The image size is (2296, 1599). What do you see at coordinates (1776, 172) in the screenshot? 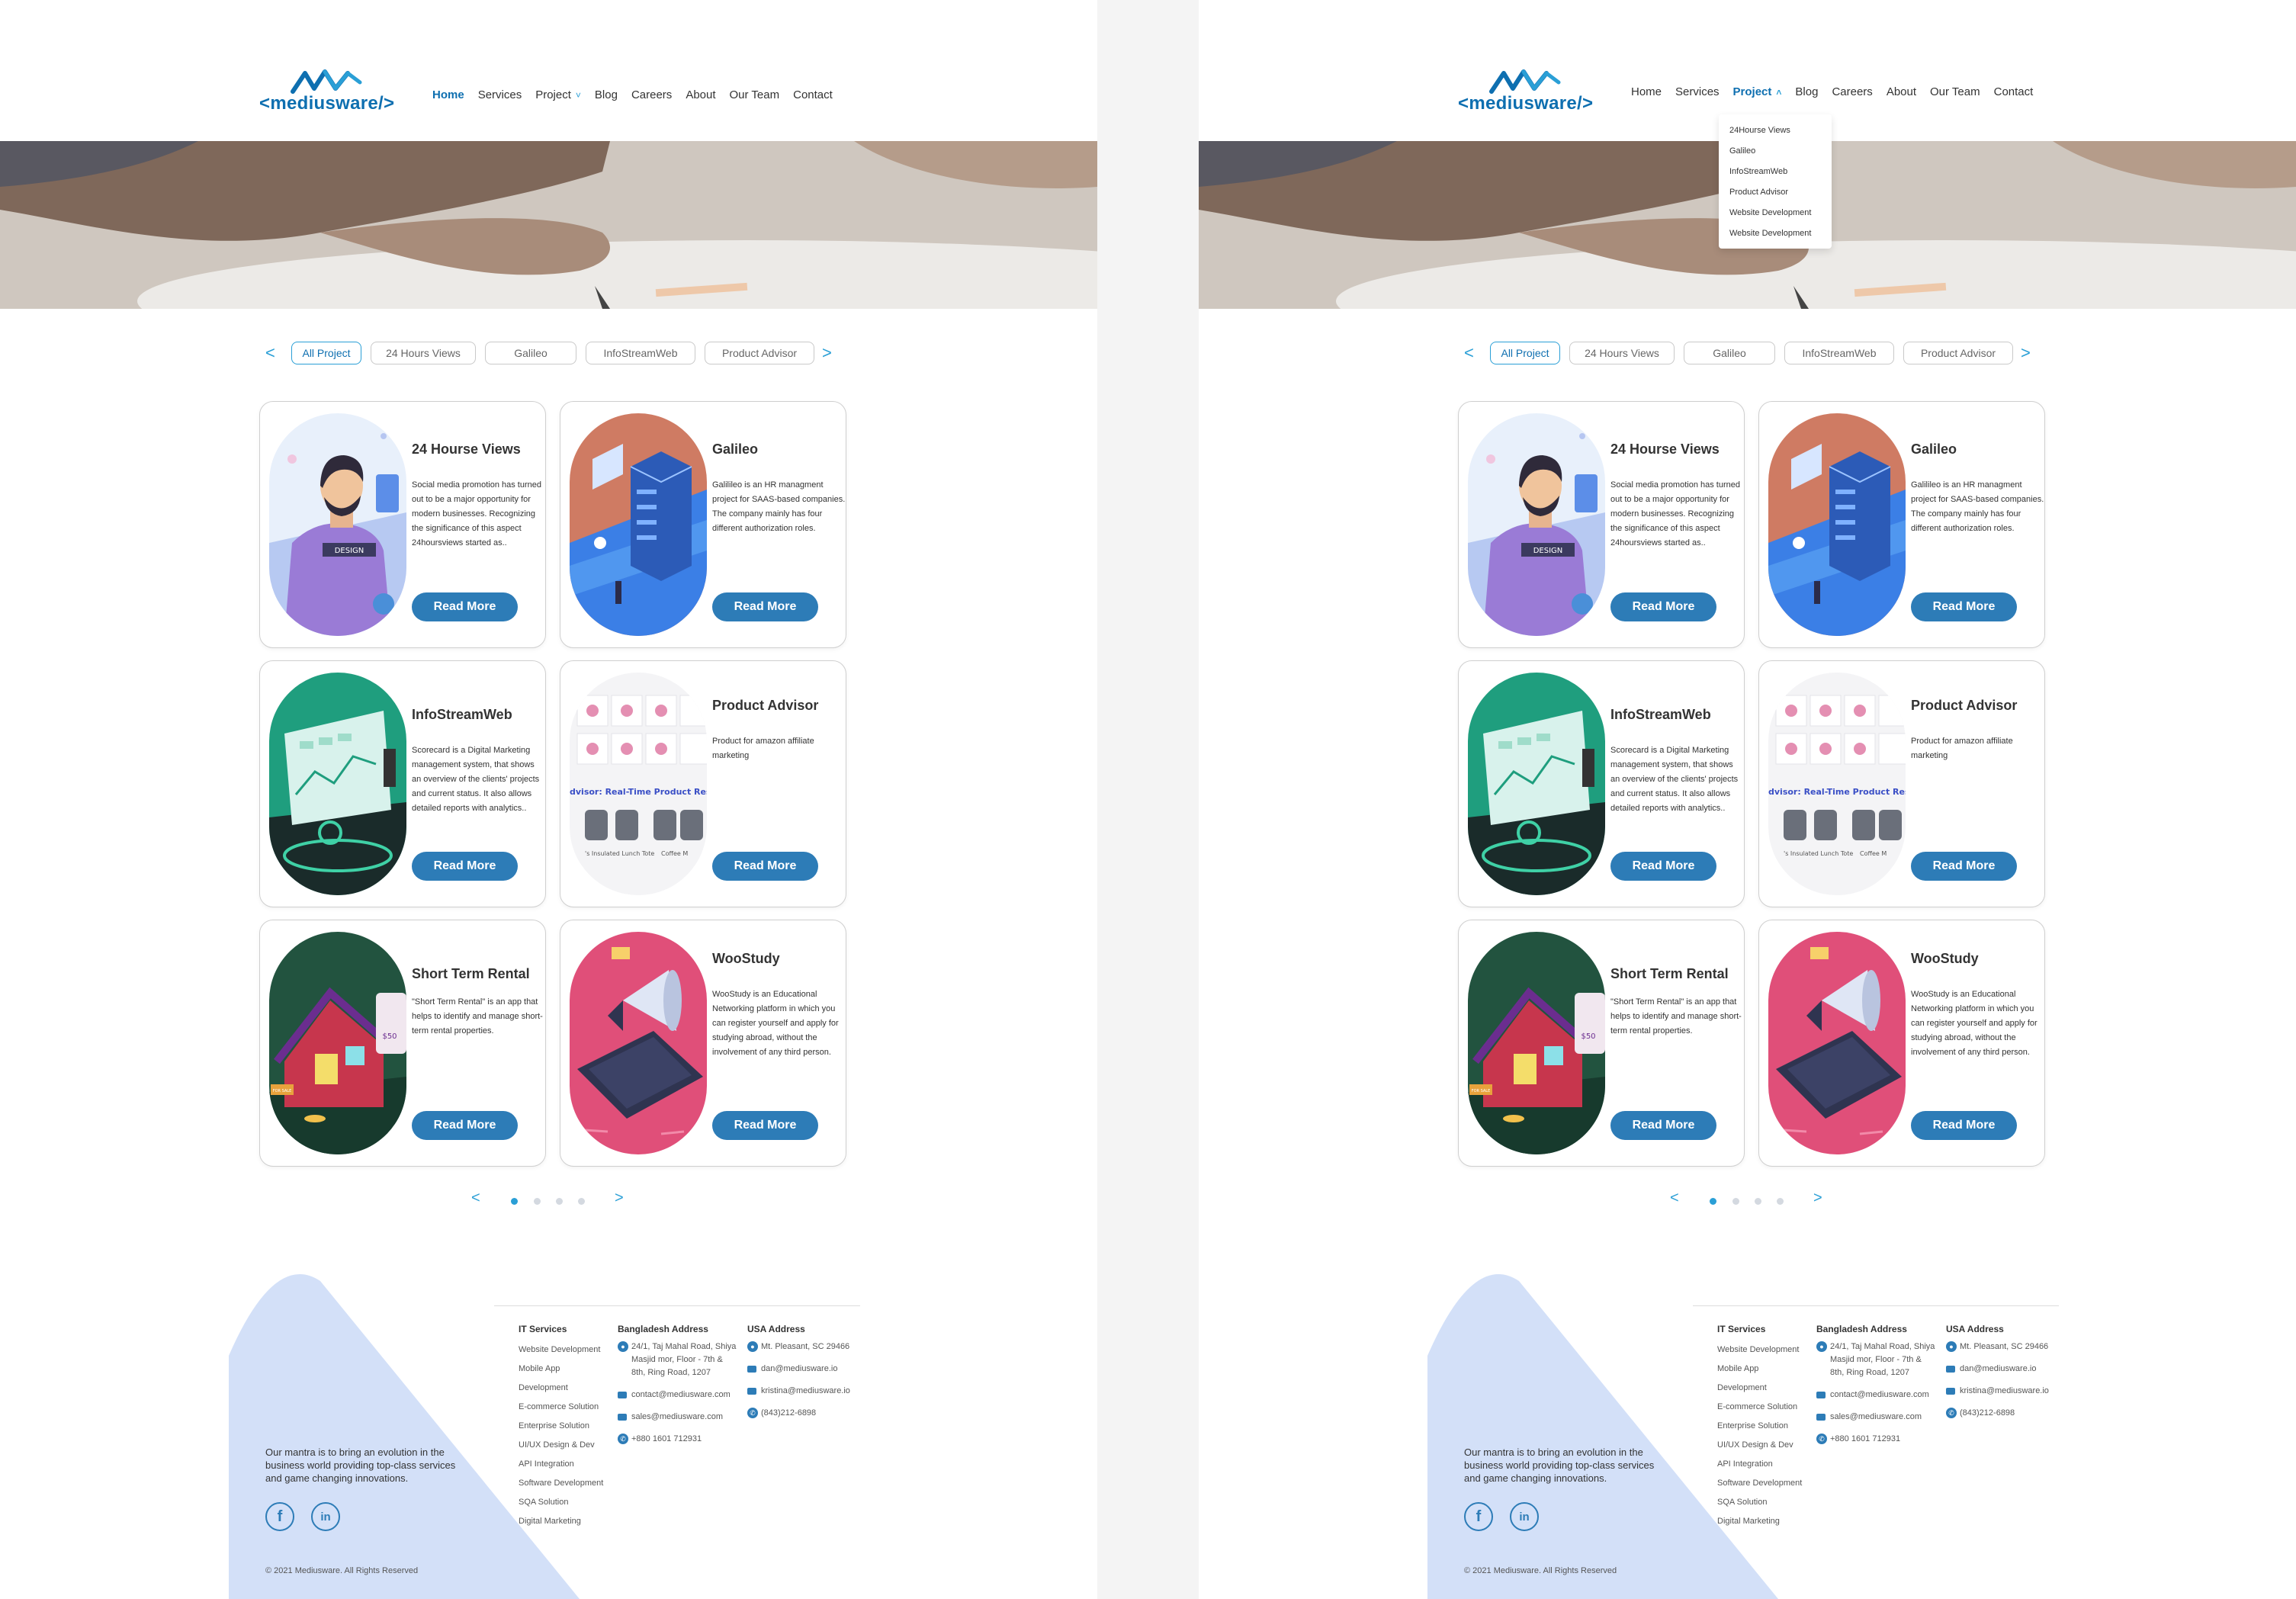
I see `dropdown-item: InfoStreamWeb` at bounding box center [1776, 172].